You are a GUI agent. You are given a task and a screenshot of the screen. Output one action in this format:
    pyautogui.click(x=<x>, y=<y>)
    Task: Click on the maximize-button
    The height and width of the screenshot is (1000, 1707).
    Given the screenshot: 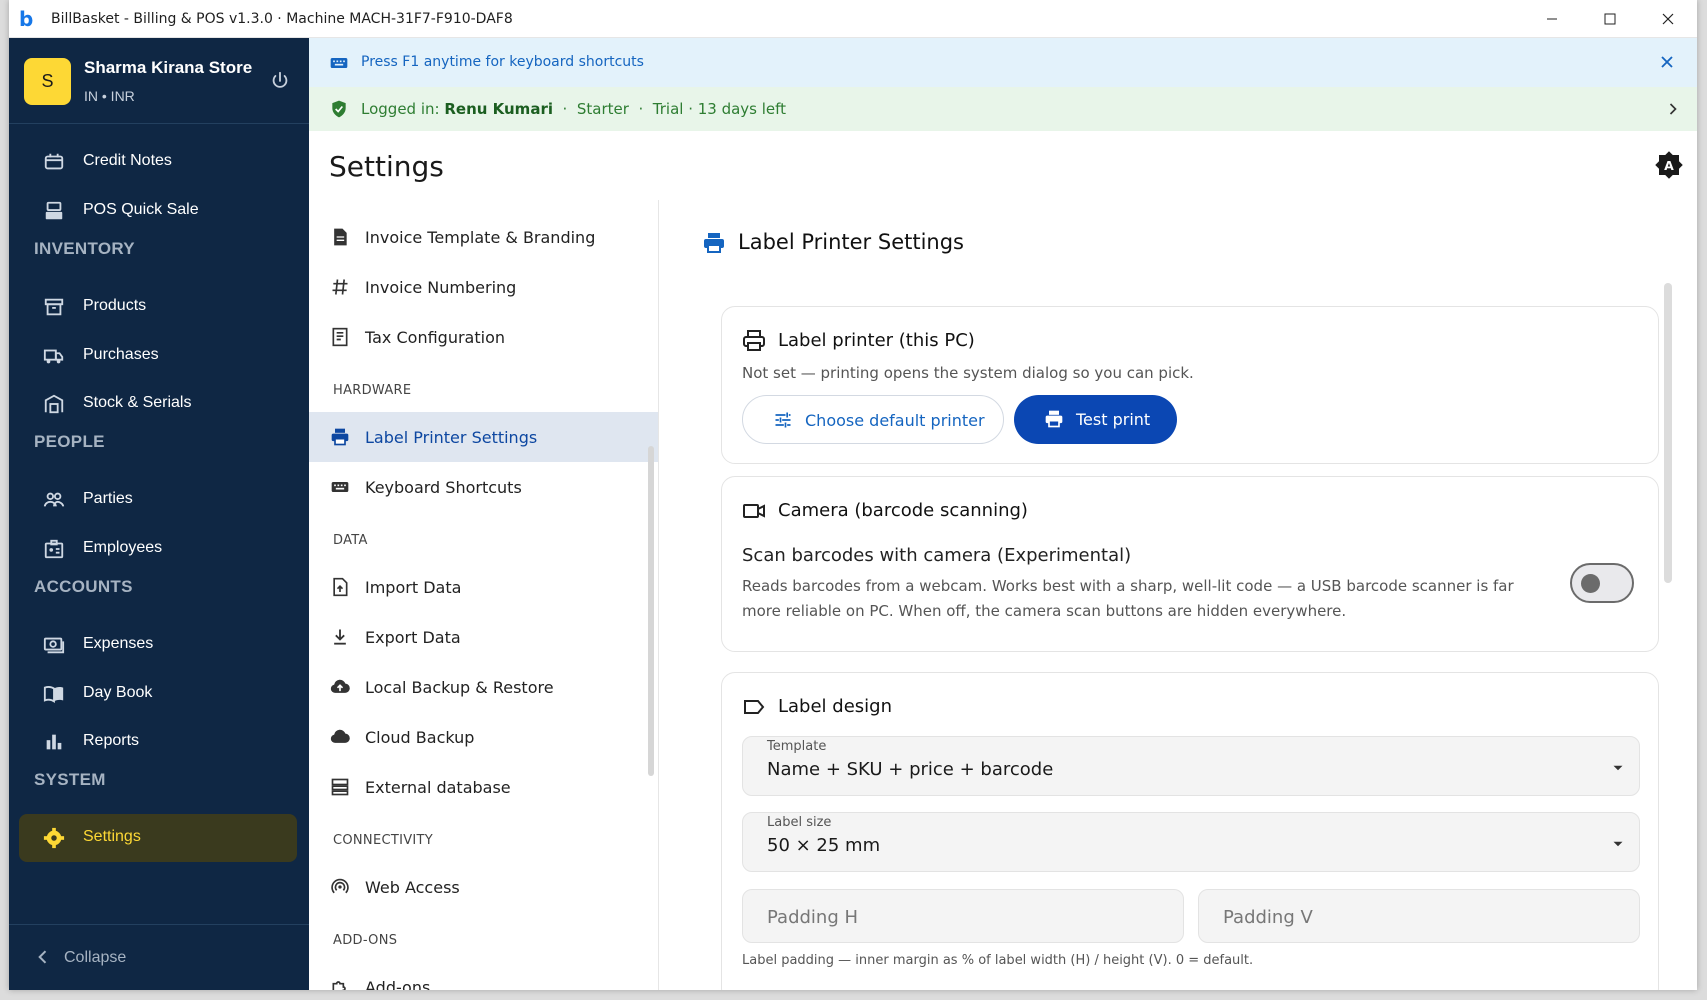 What is the action you would take?
    pyautogui.click(x=1610, y=19)
    